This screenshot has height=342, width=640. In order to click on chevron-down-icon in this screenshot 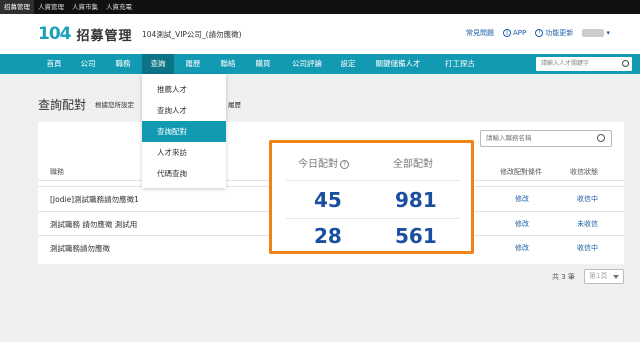, I will do `click(616, 277)`.